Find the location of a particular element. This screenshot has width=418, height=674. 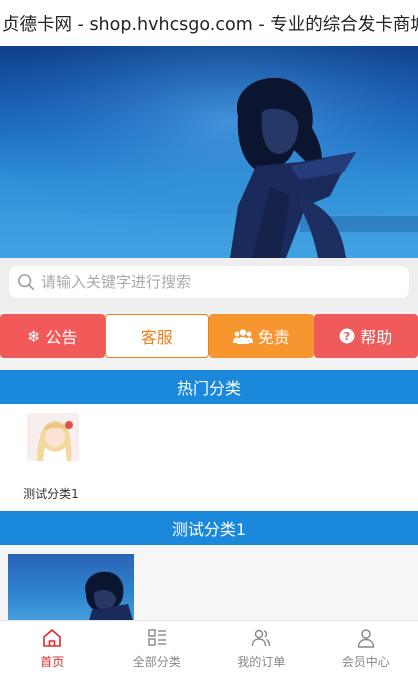

snowflake-icon: ❄ is located at coordinates (34, 336).